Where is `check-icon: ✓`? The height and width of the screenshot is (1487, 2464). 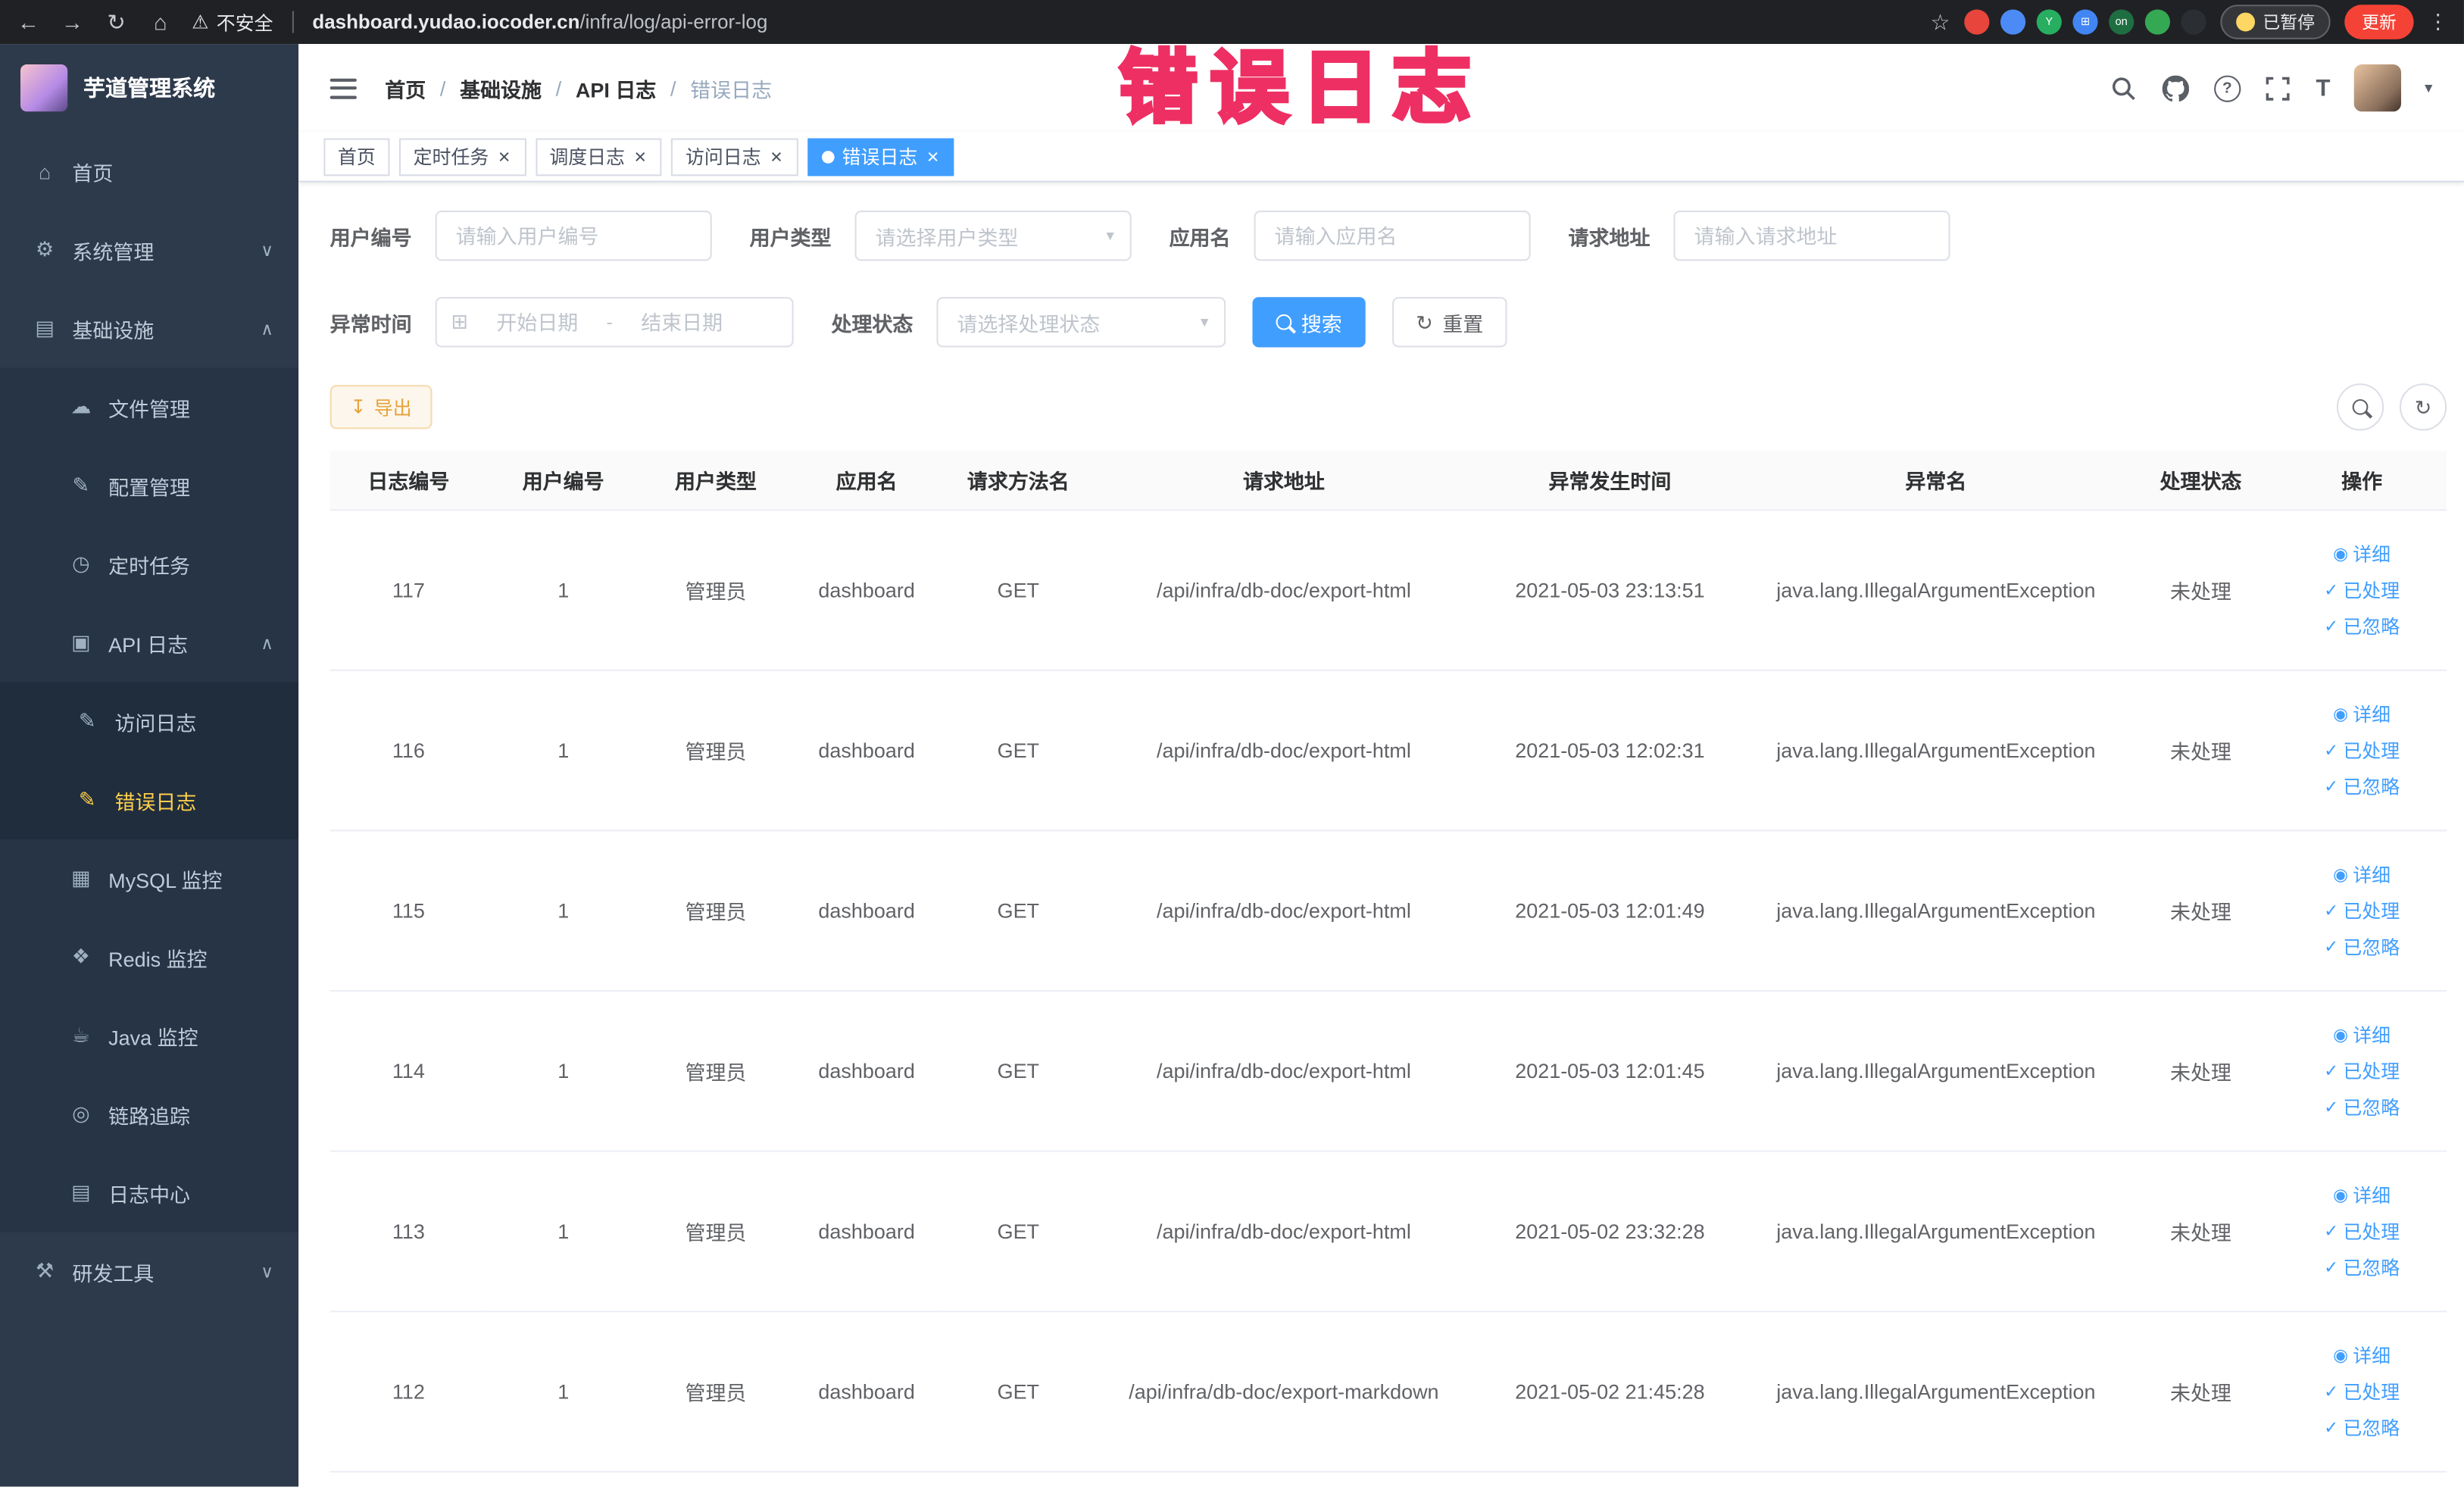 check-icon: ✓ is located at coordinates (2331, 911).